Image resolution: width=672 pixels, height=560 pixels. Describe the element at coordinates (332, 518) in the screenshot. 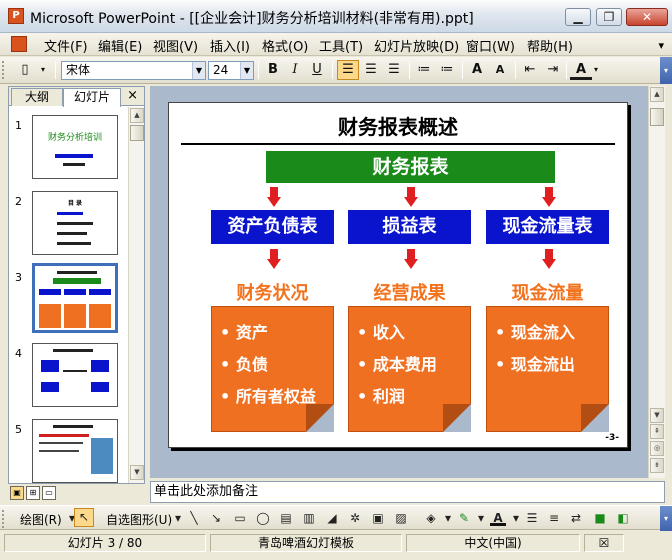

I see `wordart-icon: ◢` at that location.